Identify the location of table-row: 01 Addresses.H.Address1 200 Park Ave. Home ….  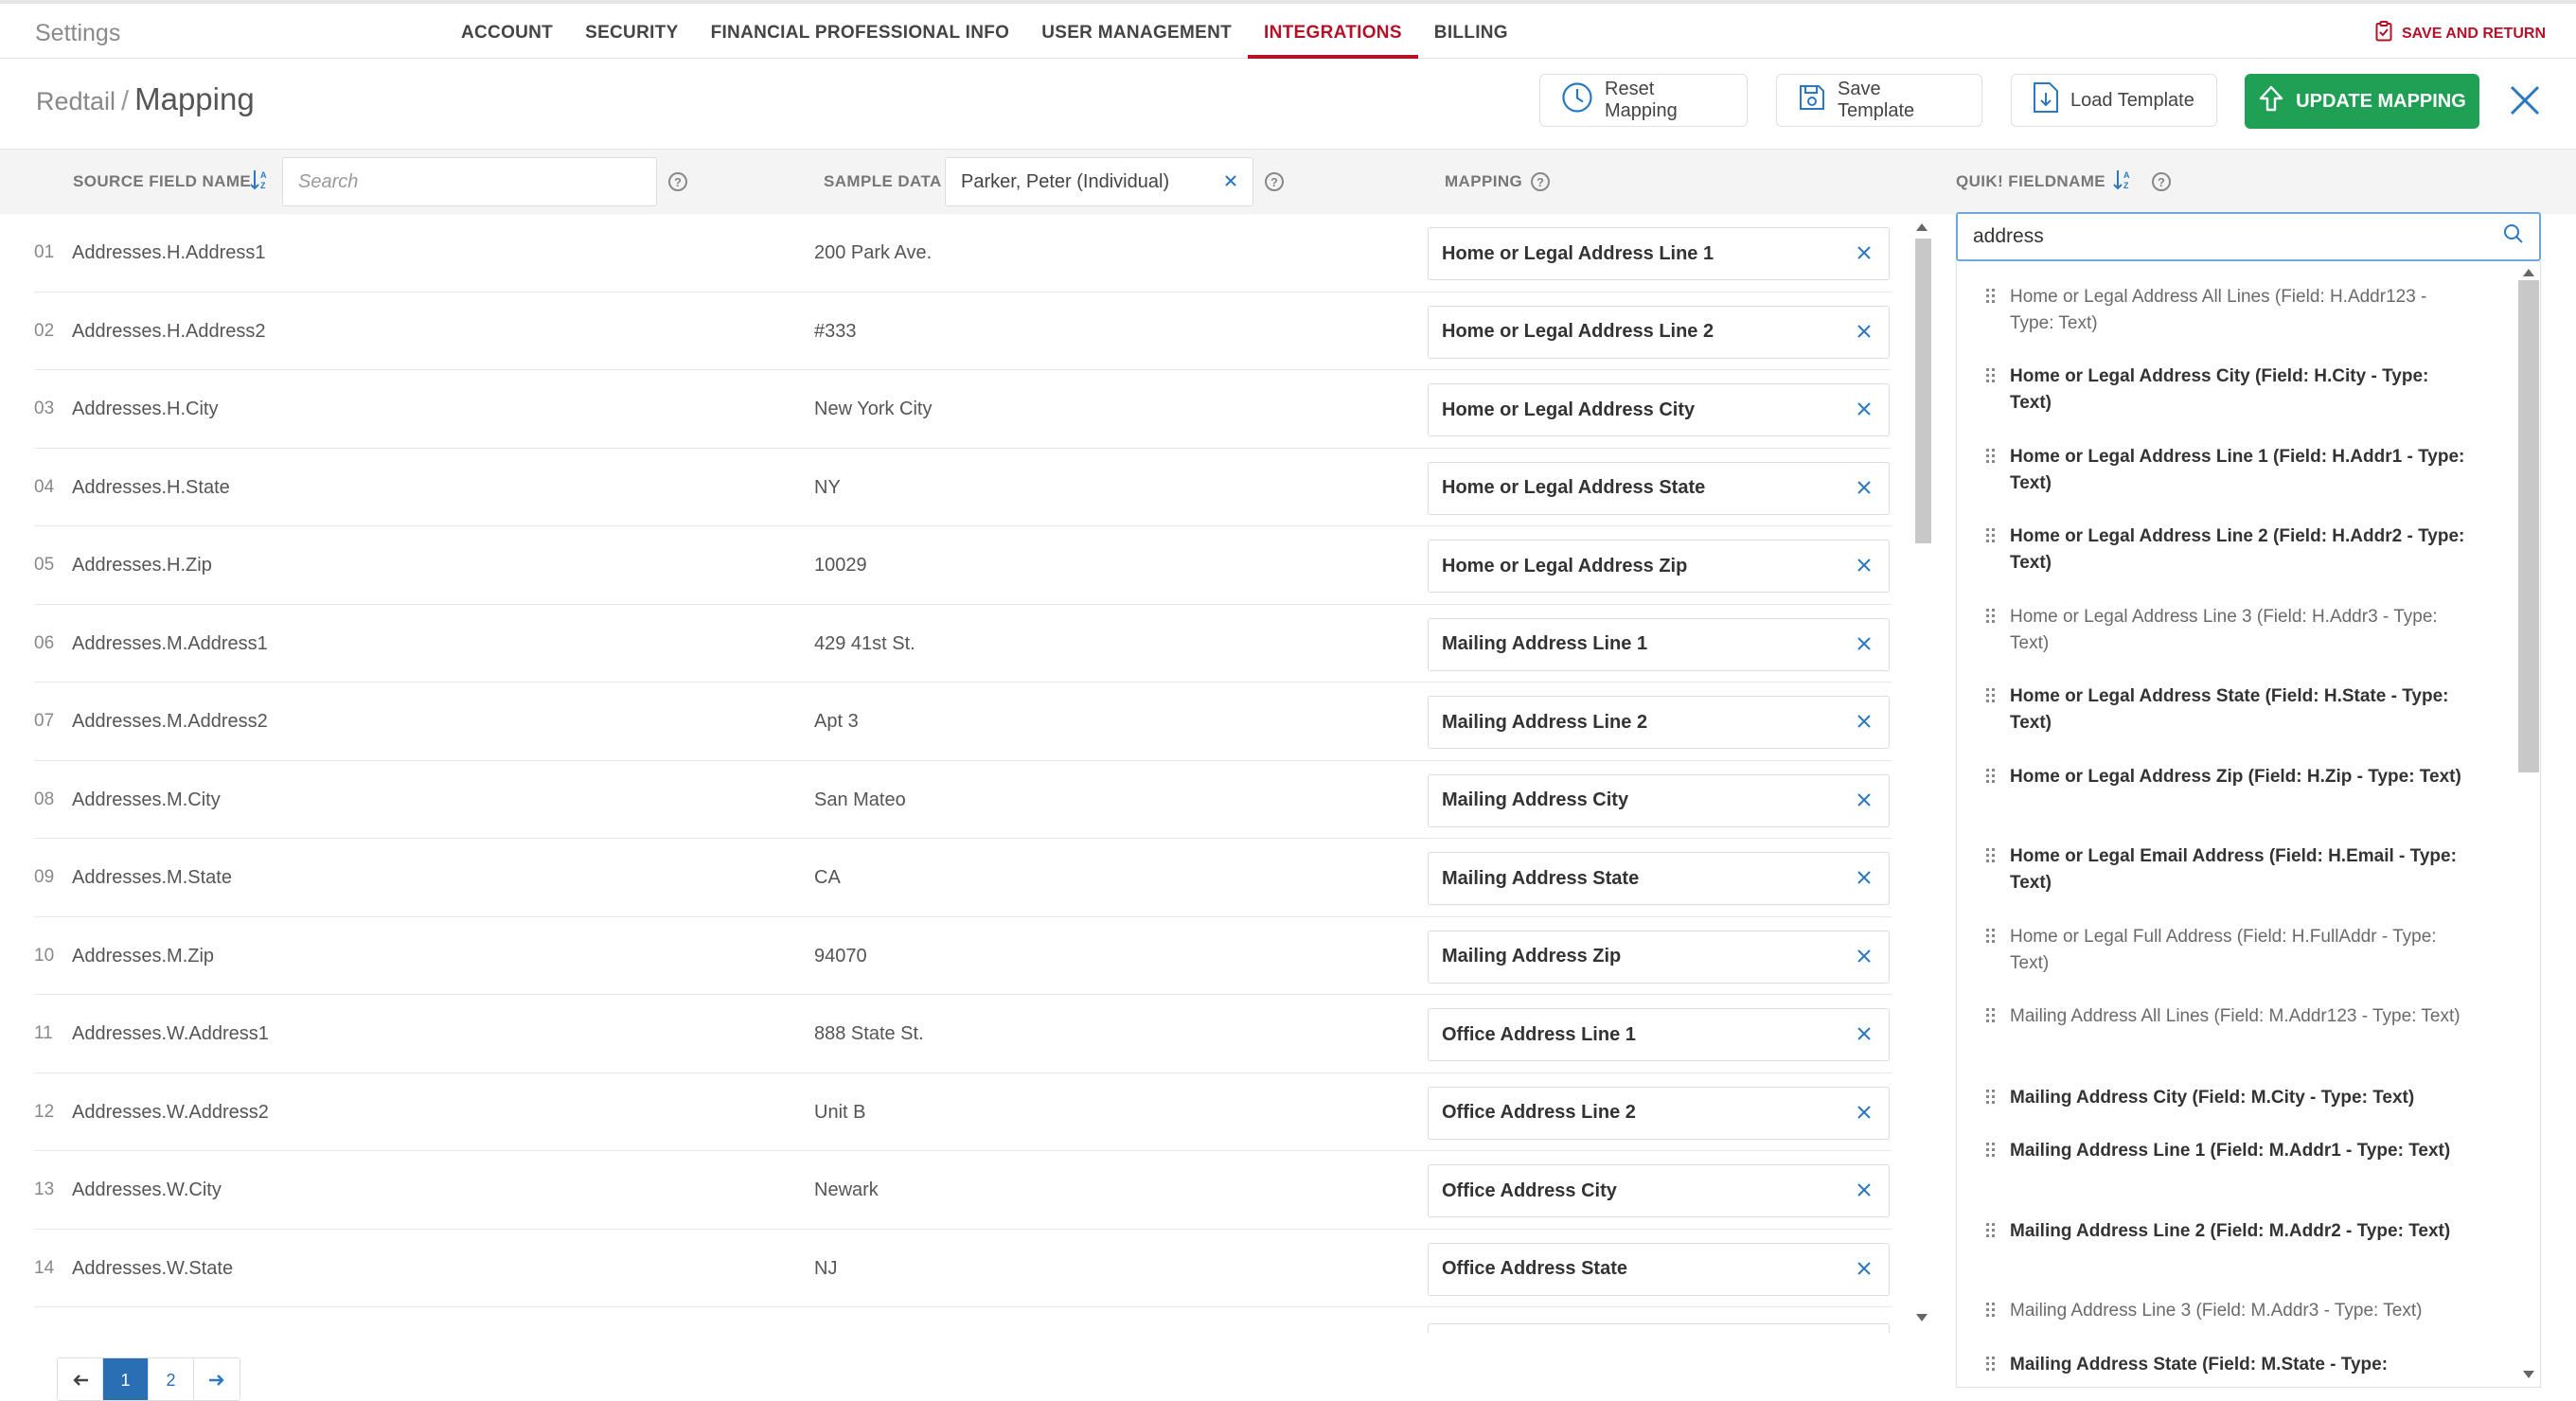
(963, 253).